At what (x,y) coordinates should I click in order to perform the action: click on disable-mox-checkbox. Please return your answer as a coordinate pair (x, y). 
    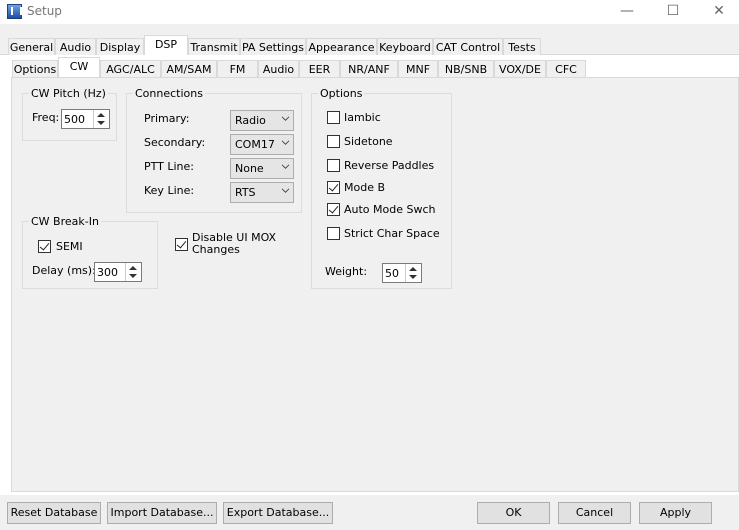
    Looking at the image, I should click on (181, 244).